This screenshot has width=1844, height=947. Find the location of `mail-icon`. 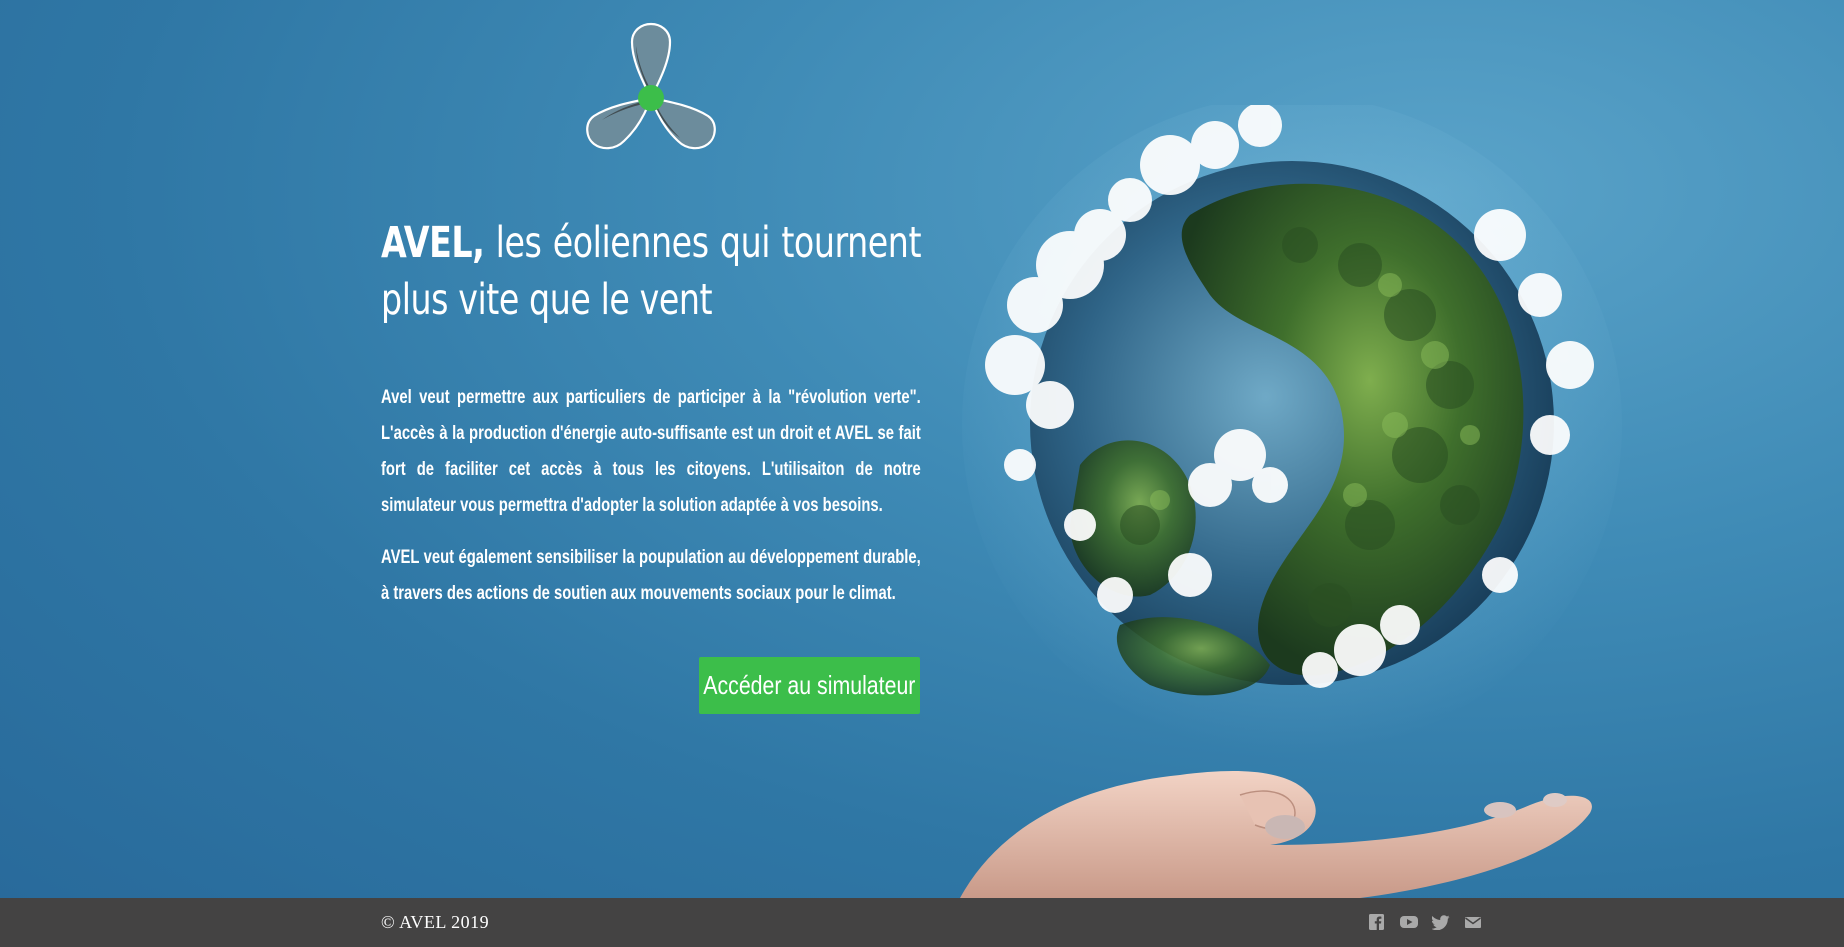

mail-icon is located at coordinates (1473, 922).